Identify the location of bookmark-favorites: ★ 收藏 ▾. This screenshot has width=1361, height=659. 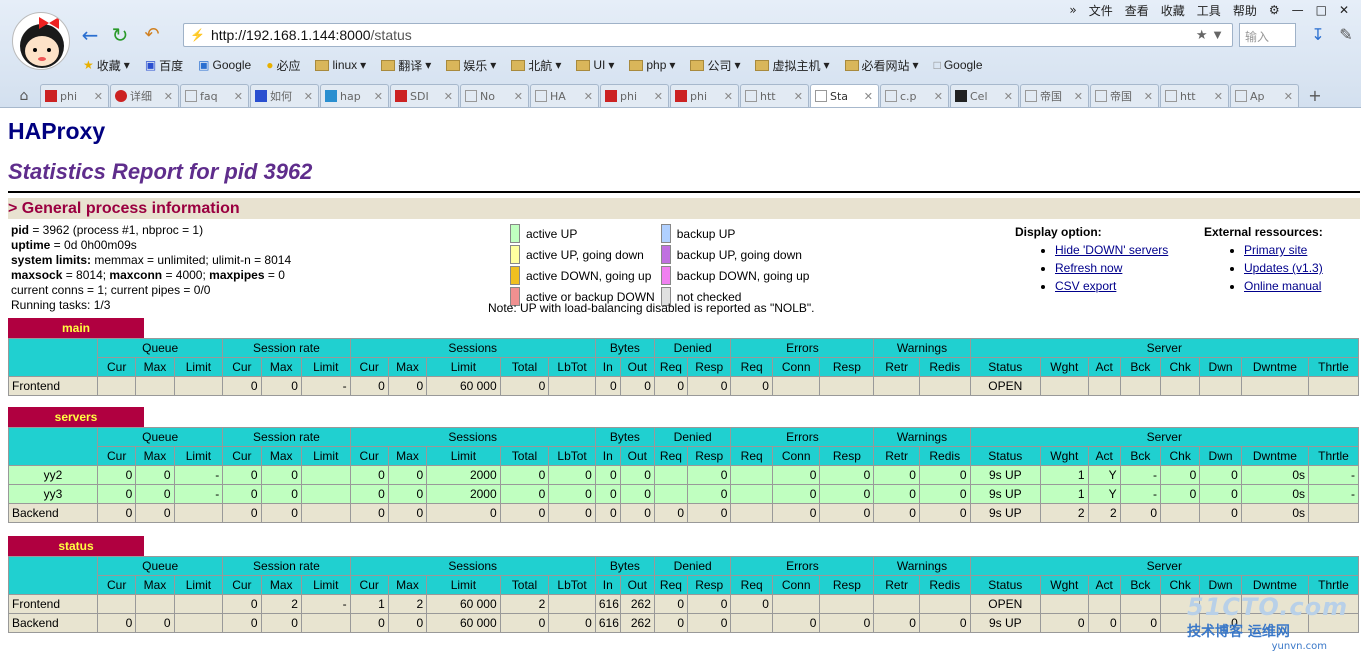
(106, 65).